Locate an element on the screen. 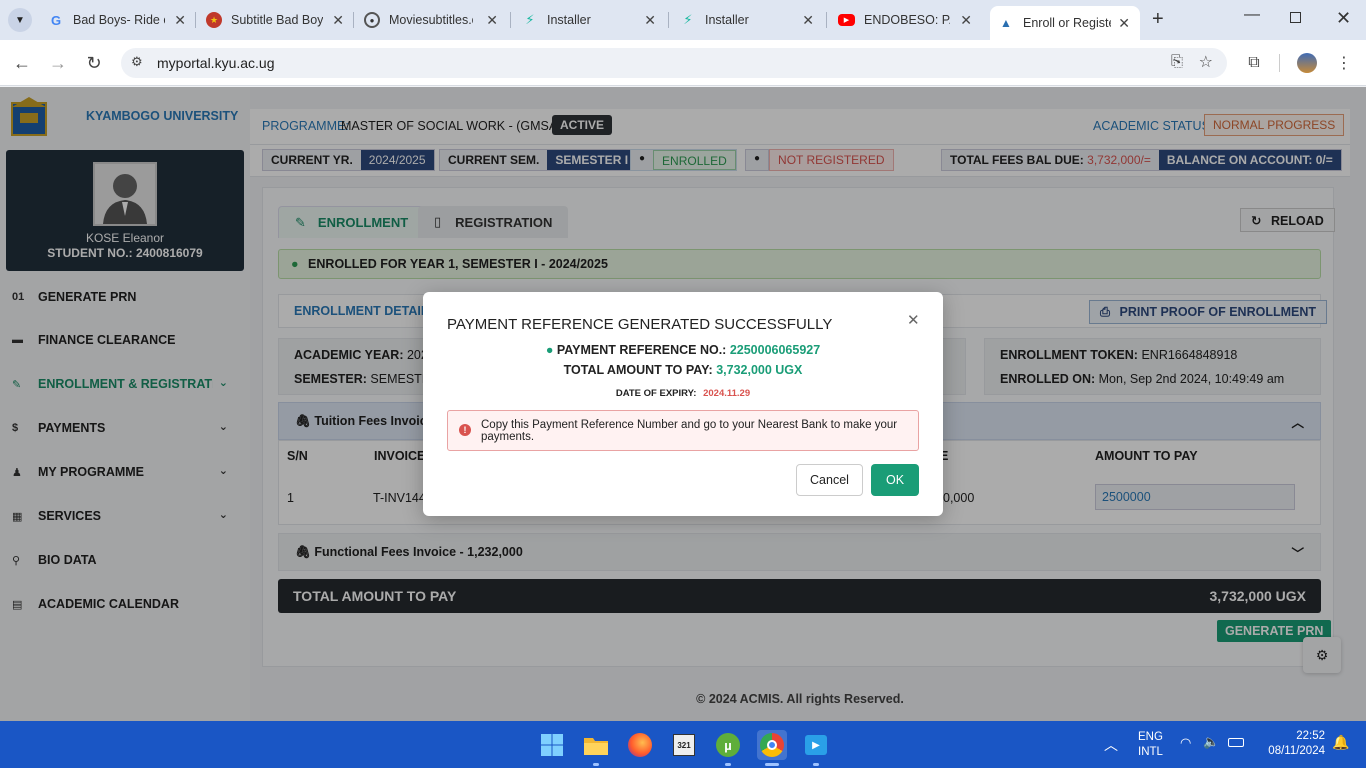 Image resolution: width=1366 pixels, height=768 pixels. media-player-classic-icon: 321 is located at coordinates (684, 745).